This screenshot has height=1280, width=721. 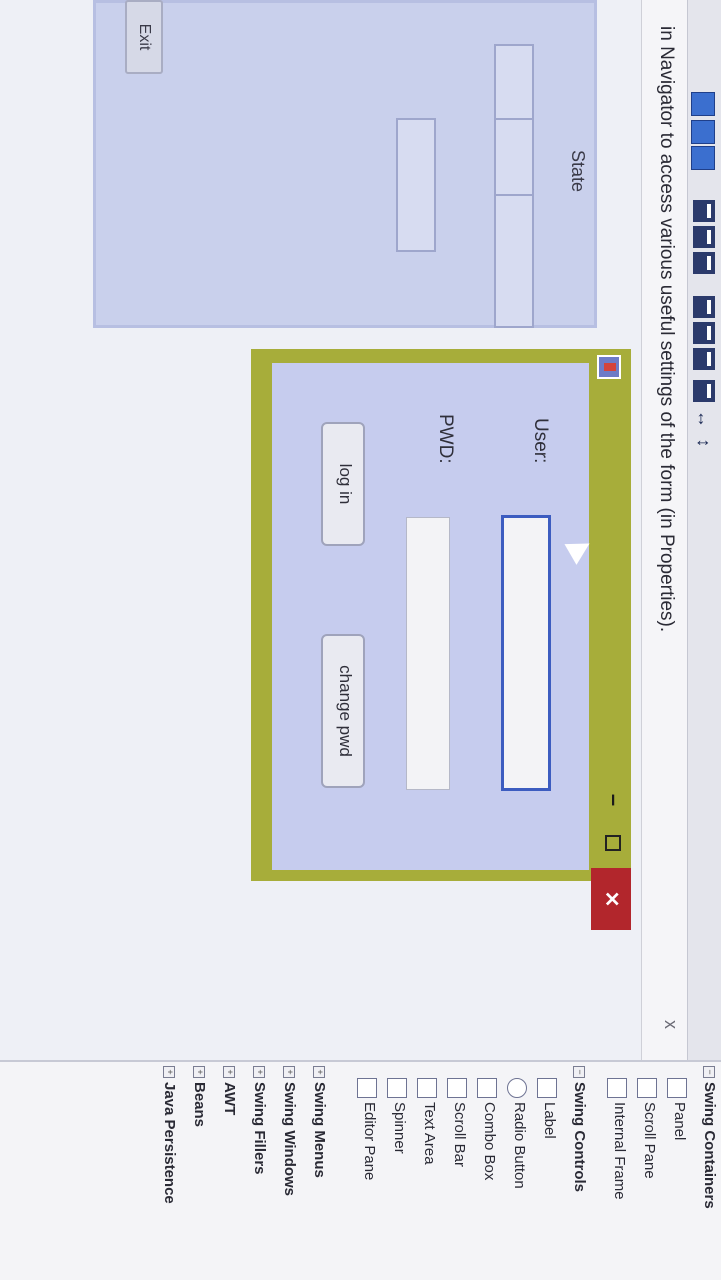 I want to click on designer-toolbar: ↔ ↕, so click(x=704, y=530).